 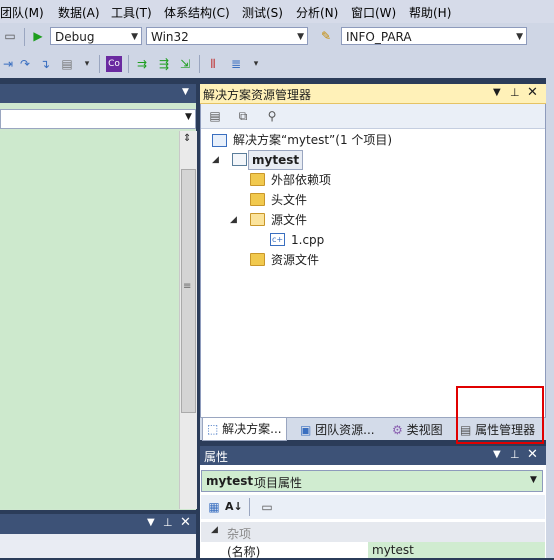 What do you see at coordinates (234, 507) in the screenshot?
I see `alphabetical-icon: A↓` at bounding box center [234, 507].